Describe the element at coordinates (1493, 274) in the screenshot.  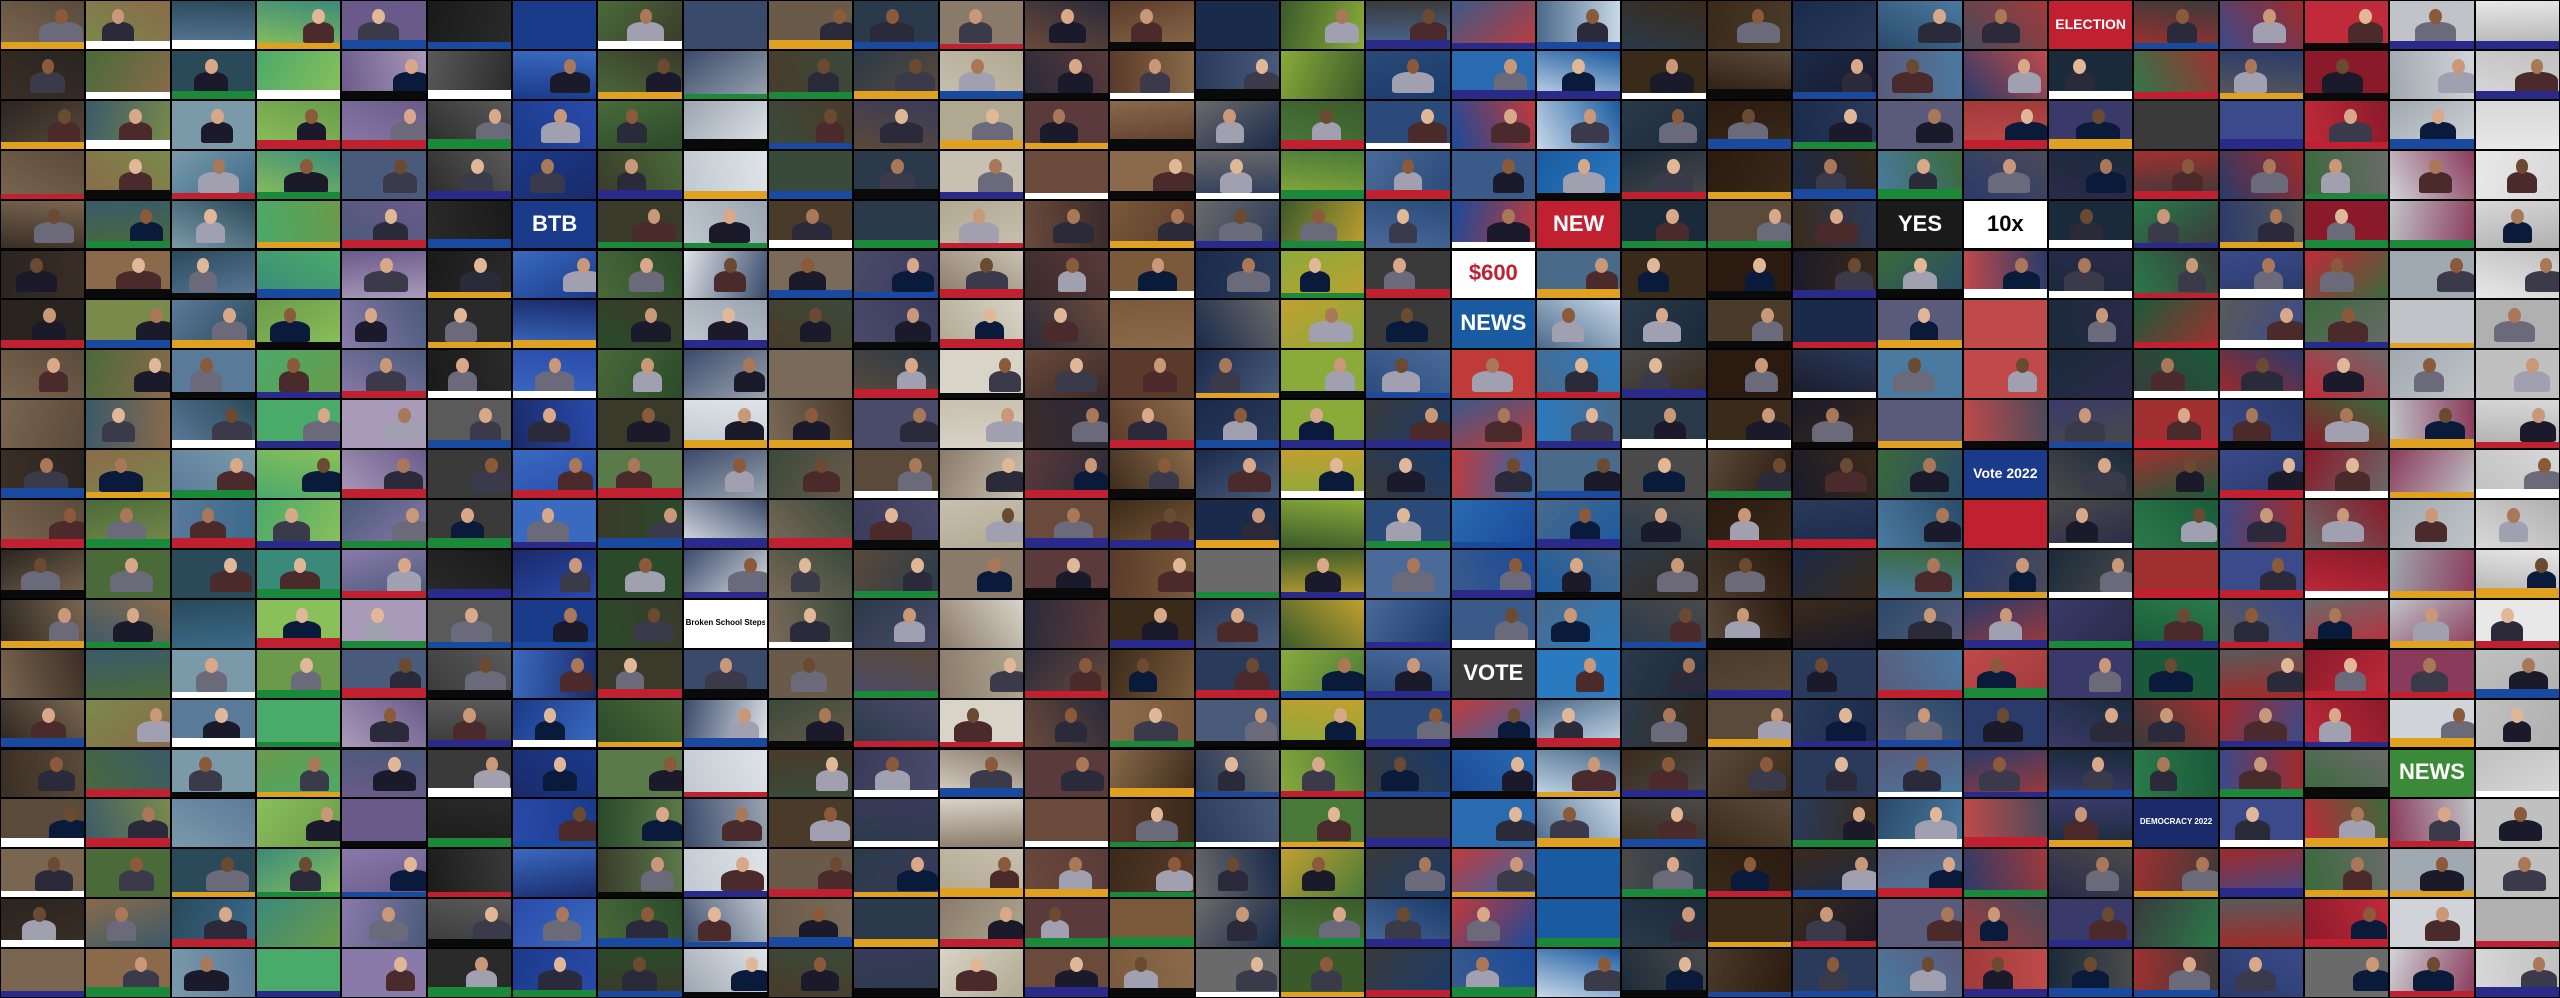
I see `video-thumbnail: $600` at that location.